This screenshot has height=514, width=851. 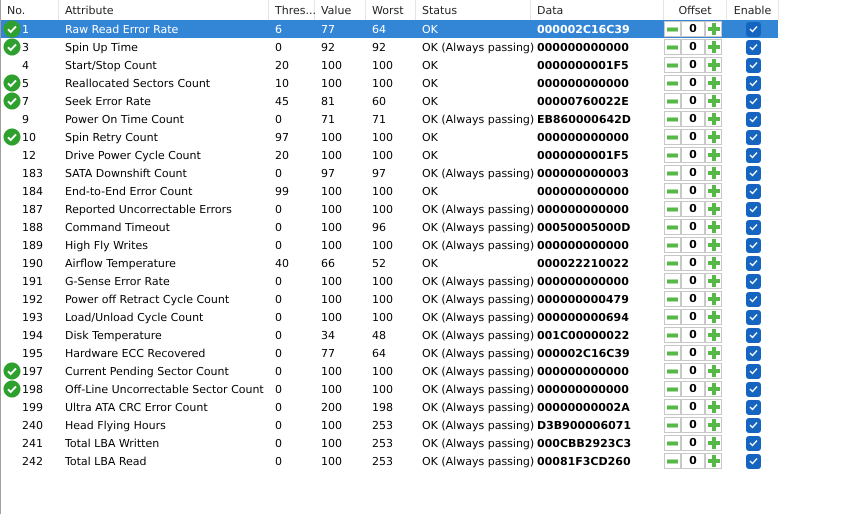 What do you see at coordinates (389, 29) in the screenshot?
I see `table-row: 1 Raw Read Error Rate 6 77 64 OK 000002C16C39 0` at bounding box center [389, 29].